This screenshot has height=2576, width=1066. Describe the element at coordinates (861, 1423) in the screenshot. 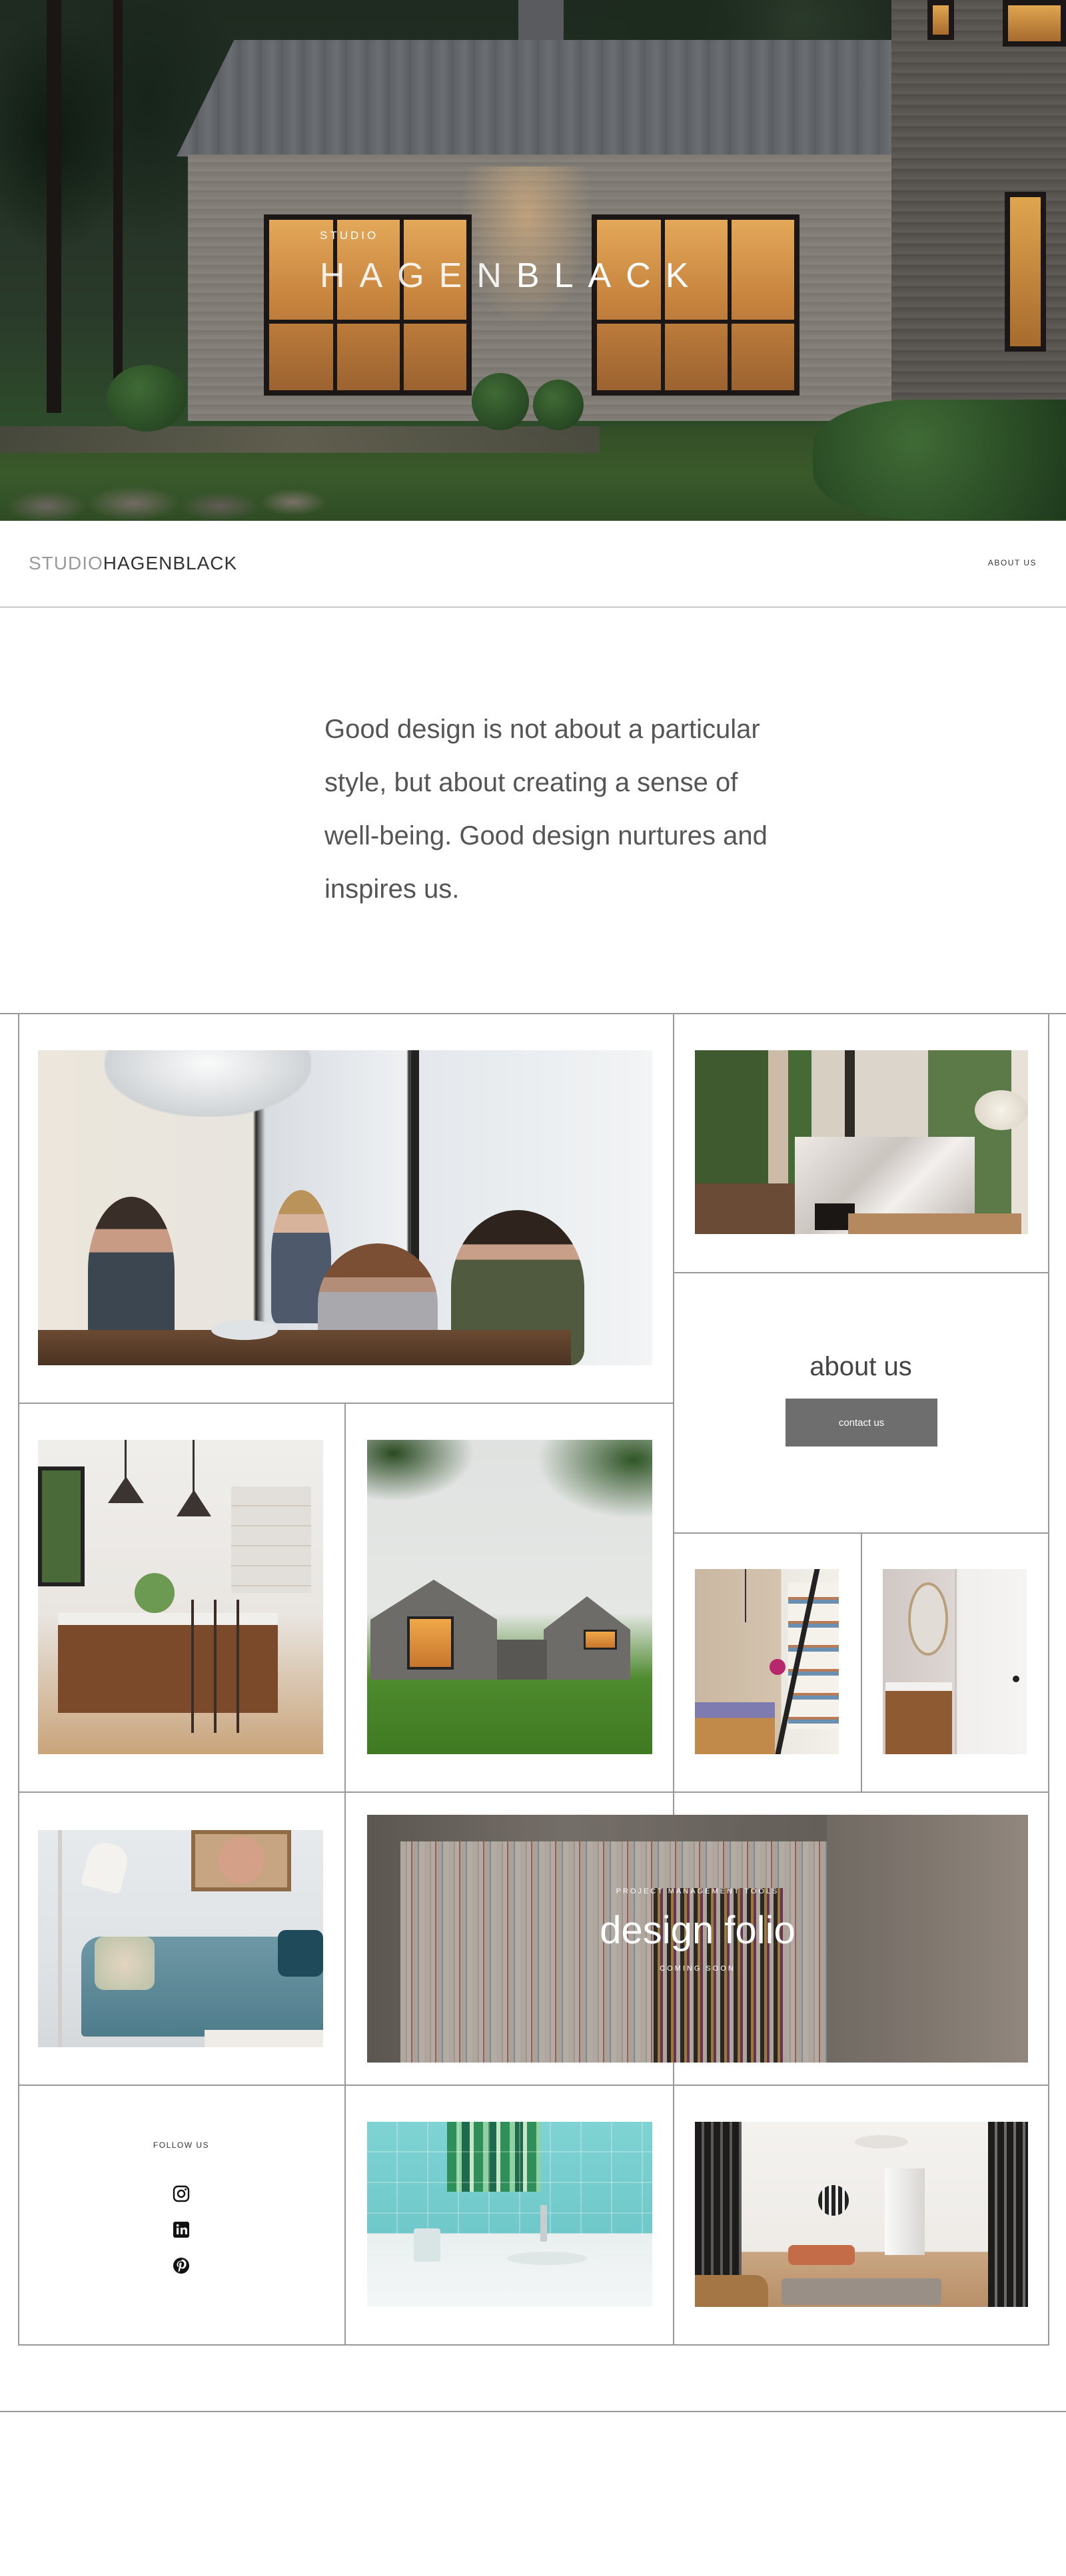

I see `contact-us-button: contact us` at that location.